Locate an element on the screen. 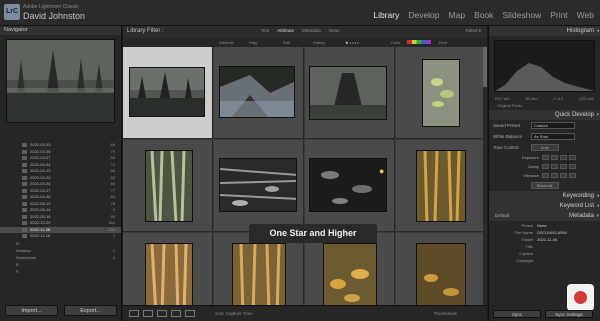 The height and width of the screenshot is (321, 600). navigator-preview is located at coordinates (60, 81).